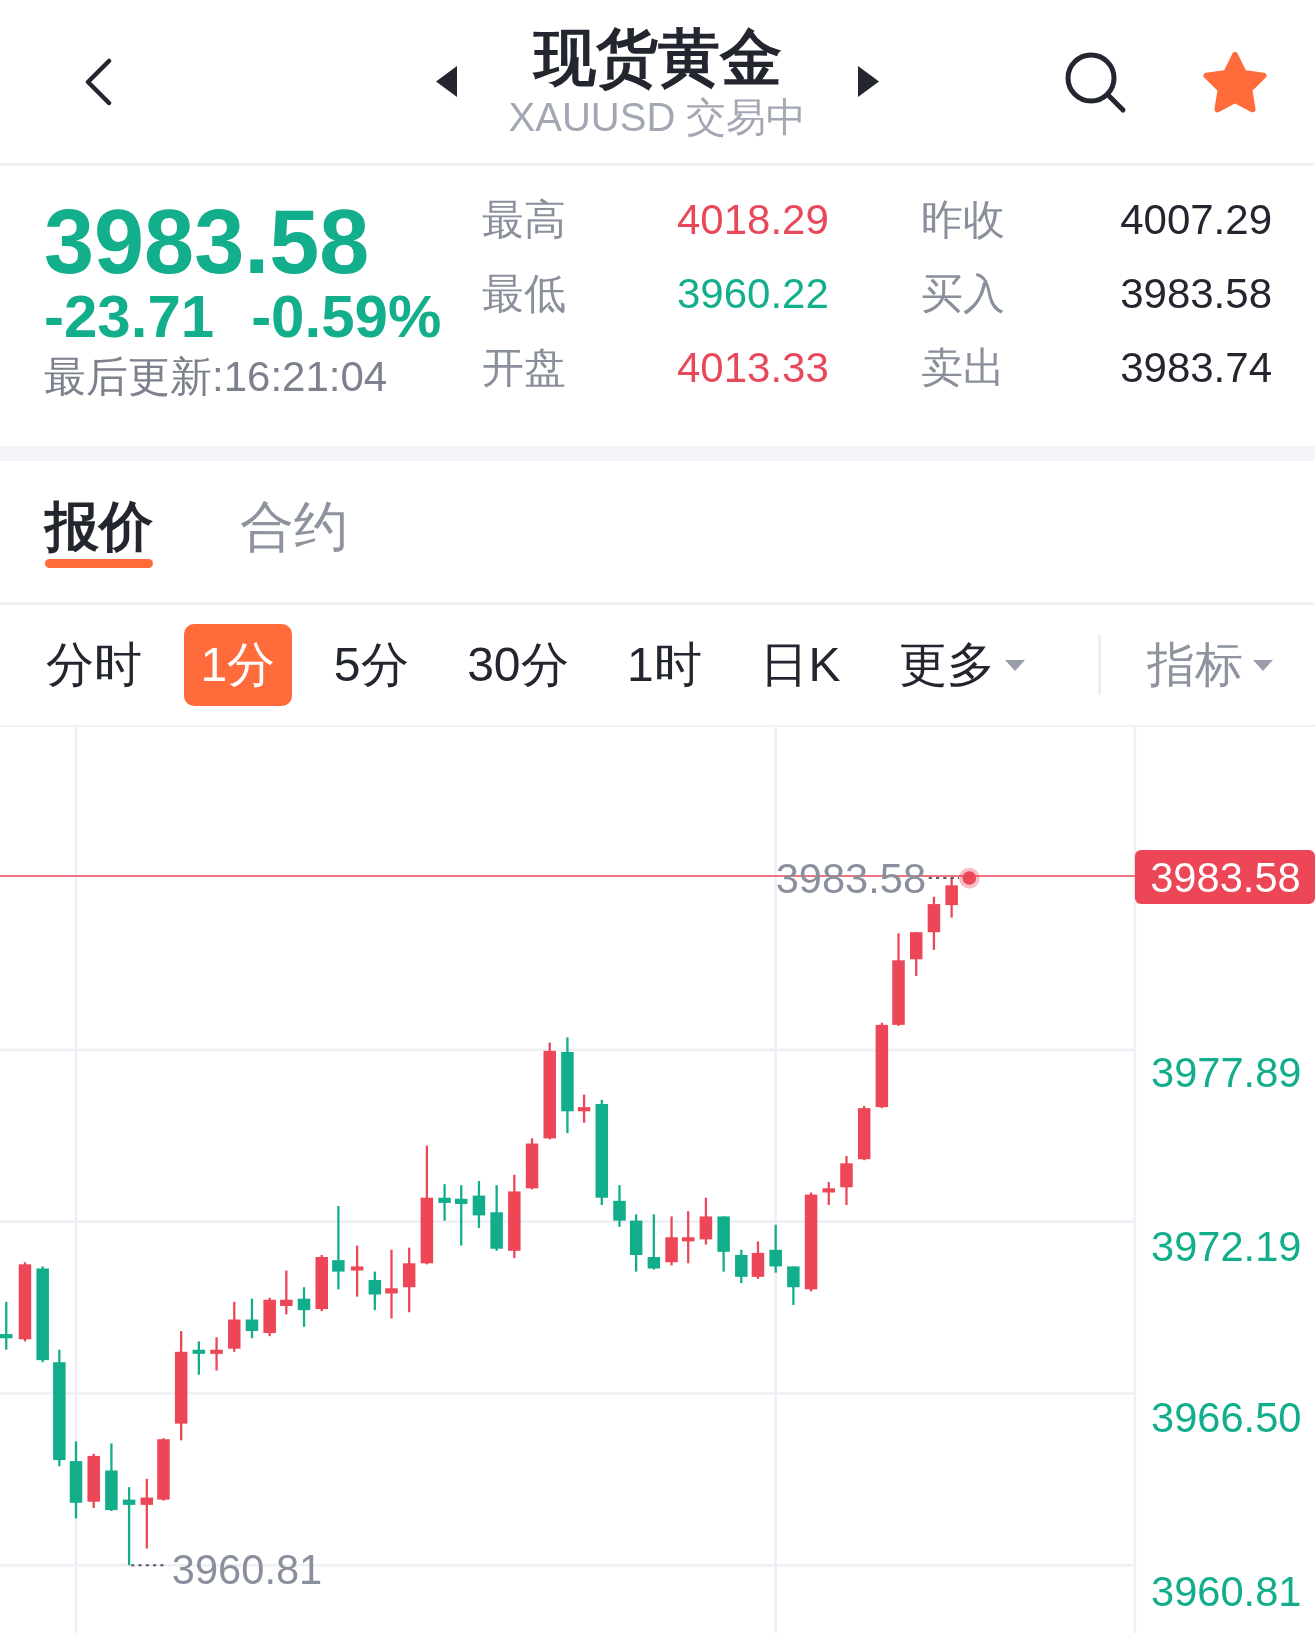 The image size is (1315, 1633). Describe the element at coordinates (753, 220) in the screenshot. I see `stat-value: 4018.29` at that location.